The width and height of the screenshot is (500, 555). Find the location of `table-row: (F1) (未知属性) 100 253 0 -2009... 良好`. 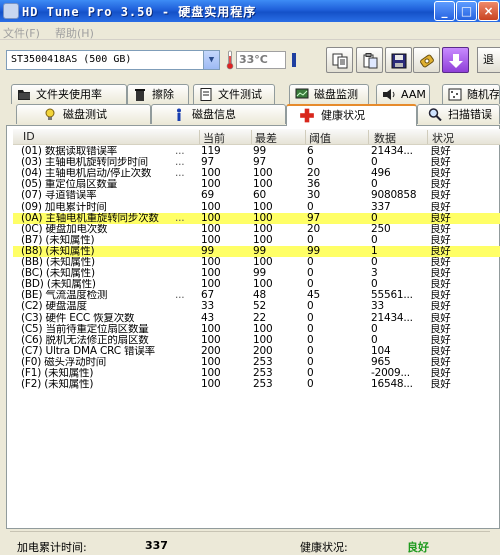

table-row: (F1) (未知属性) 100 253 0 -2009... 良好 is located at coordinates (256, 373).